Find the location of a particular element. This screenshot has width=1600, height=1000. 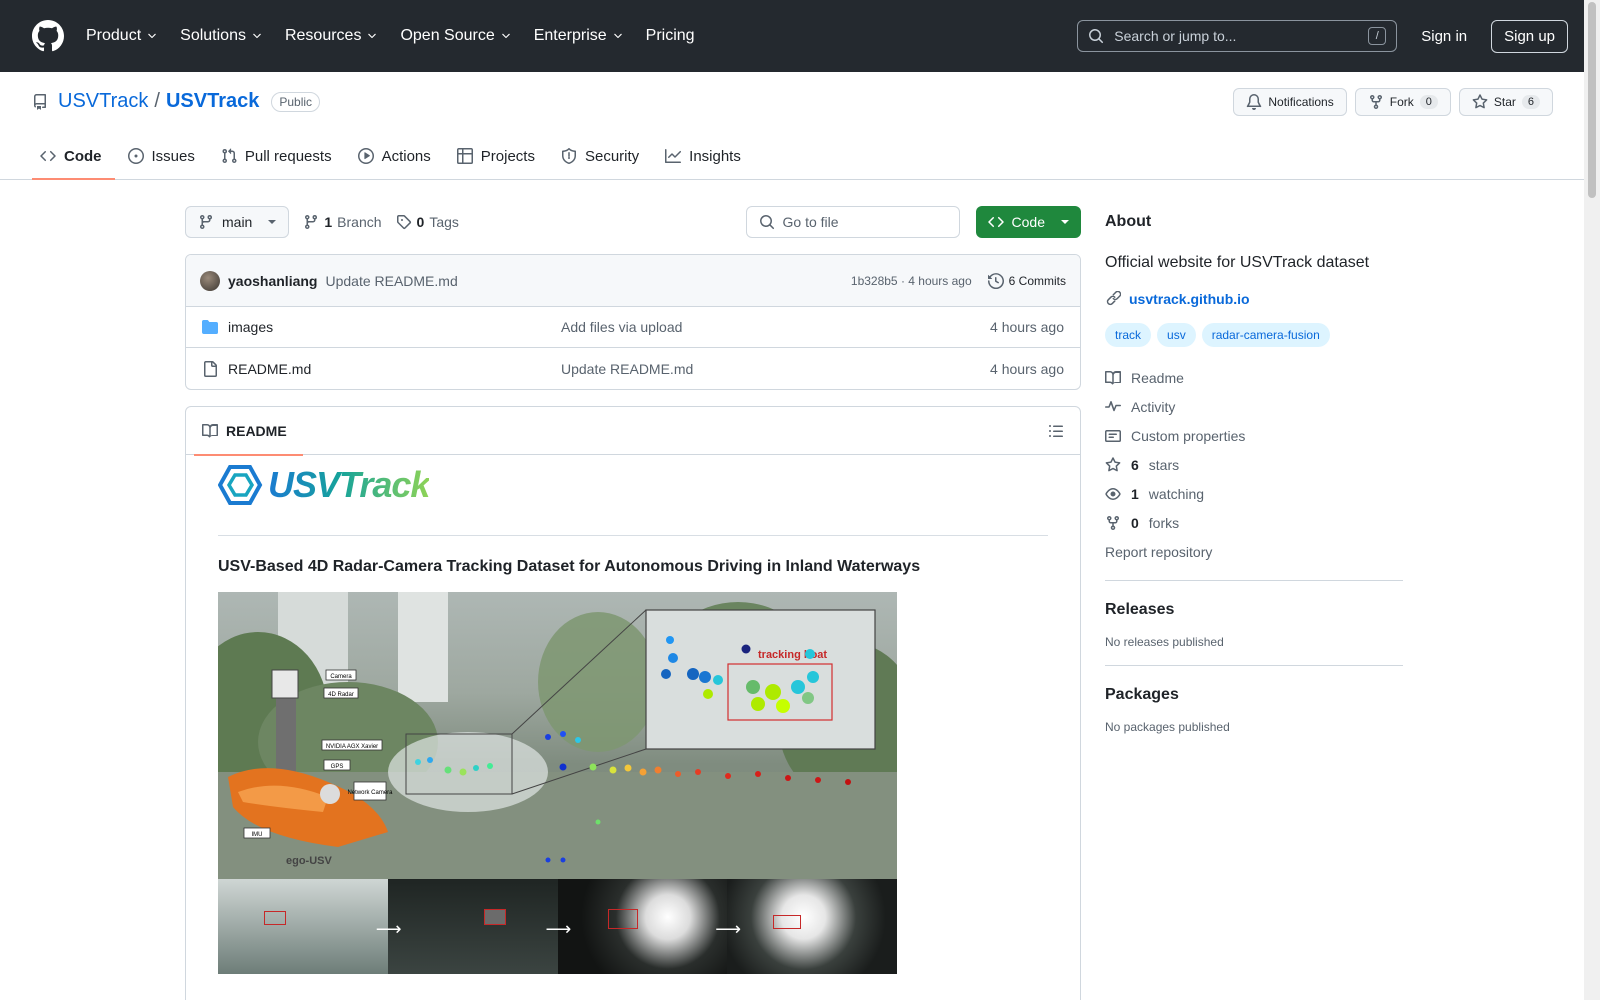

tab-security: Security is located at coordinates (600, 156).